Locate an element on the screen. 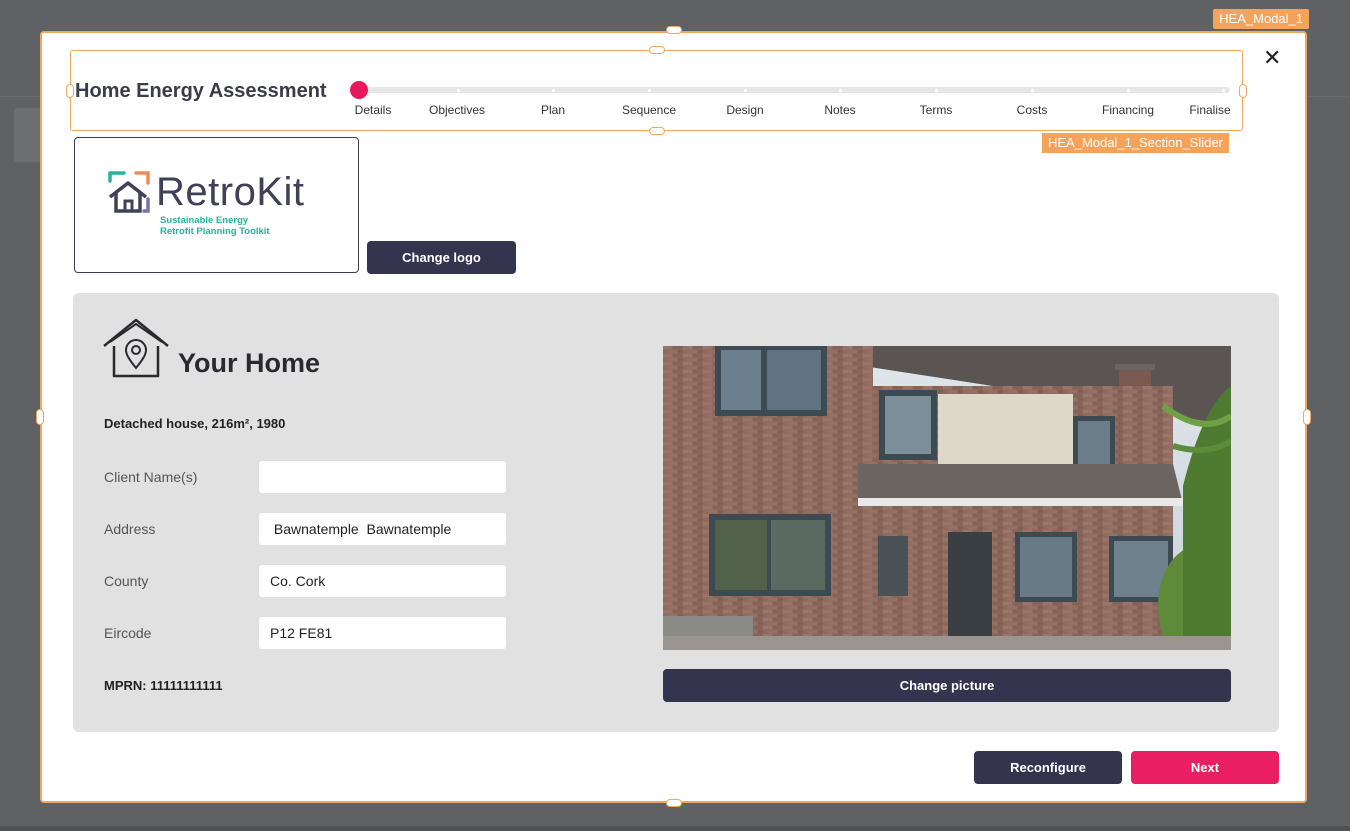 The height and width of the screenshot is (831, 1350). logo-tagline-line2: Retrofit Planning Toolkit is located at coordinates (215, 231).